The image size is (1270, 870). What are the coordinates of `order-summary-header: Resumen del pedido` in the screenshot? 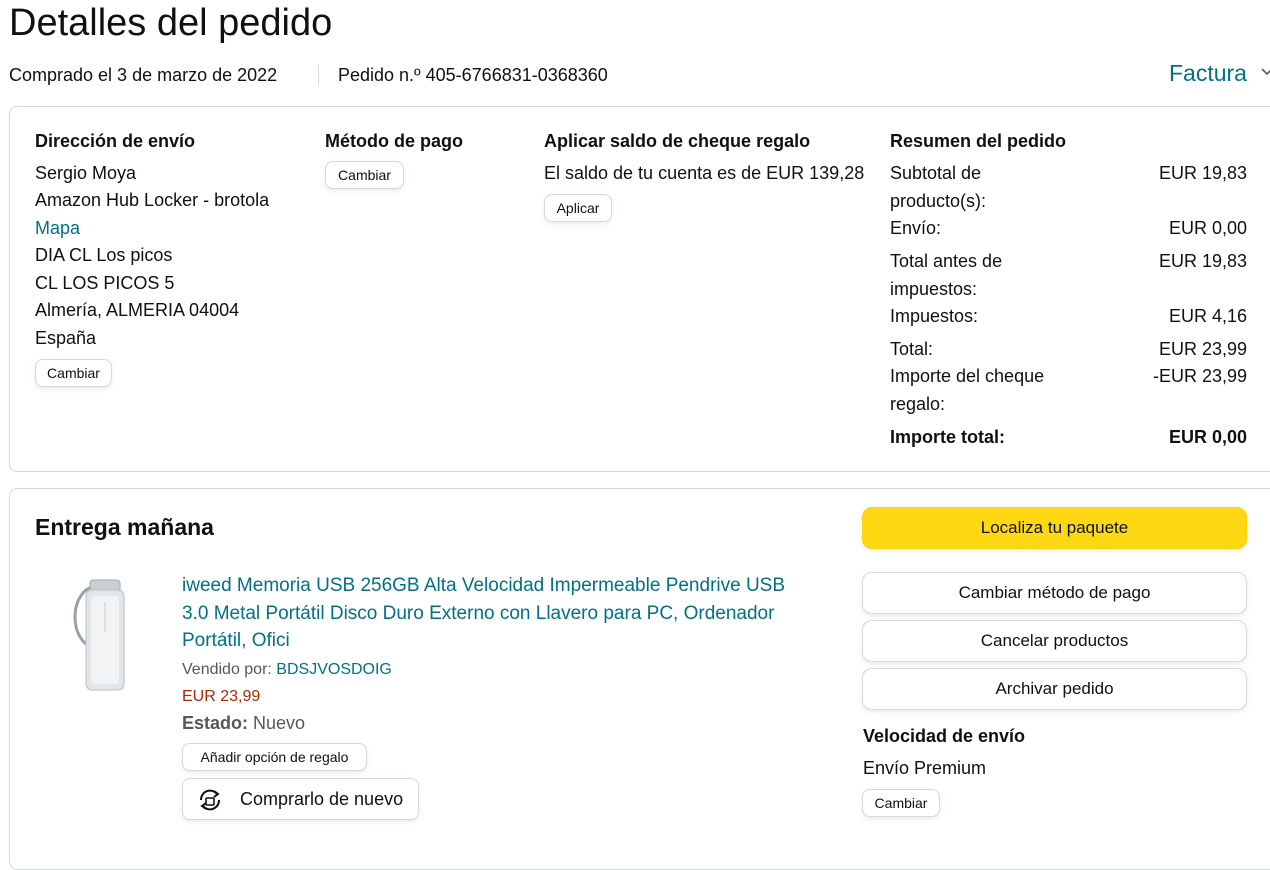 It's located at (978, 141).